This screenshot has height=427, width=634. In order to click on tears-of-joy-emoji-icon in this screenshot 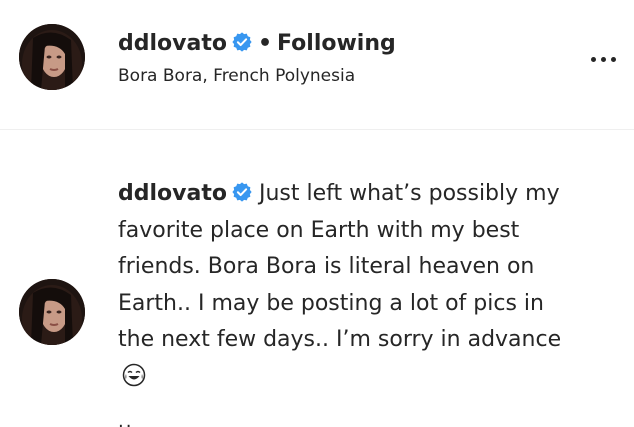, I will do `click(134, 375)`.